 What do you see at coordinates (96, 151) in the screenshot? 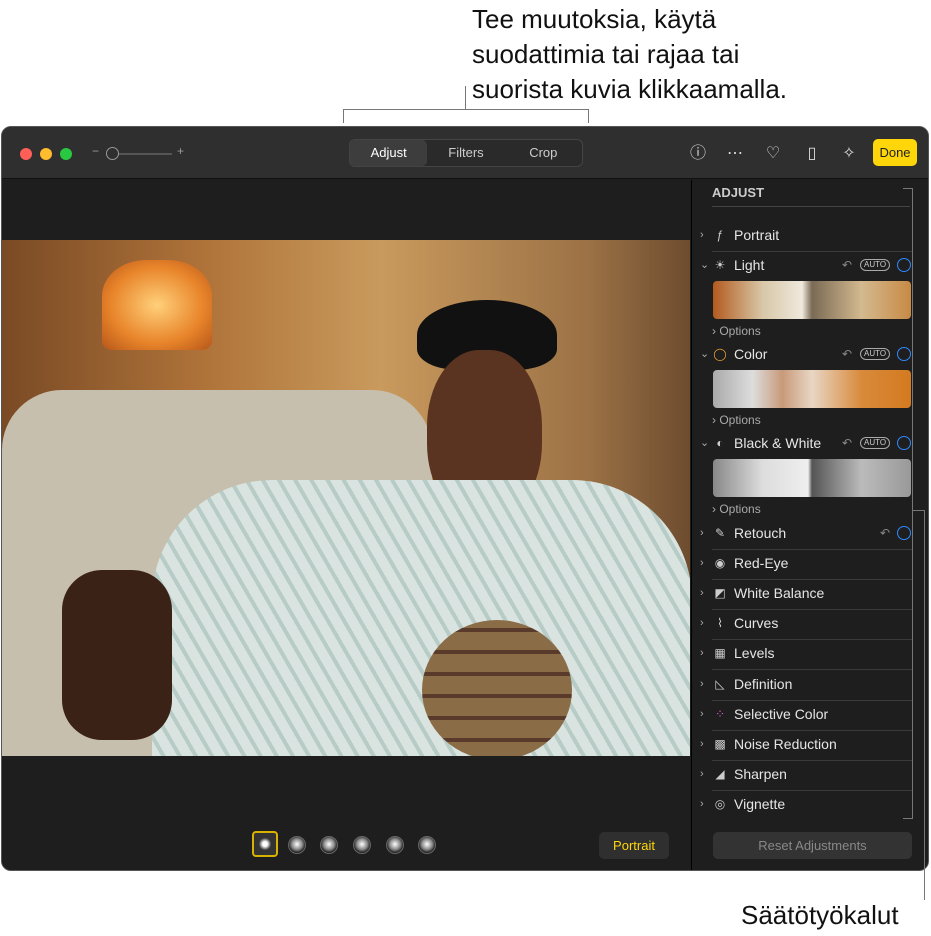
I see `zoom-minus: −` at bounding box center [96, 151].